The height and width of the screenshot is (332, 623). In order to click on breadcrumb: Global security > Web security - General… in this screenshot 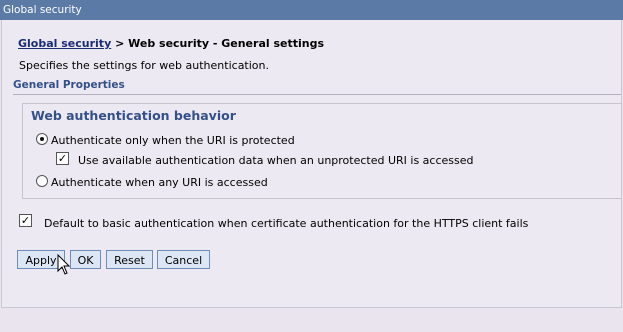, I will do `click(171, 43)`.